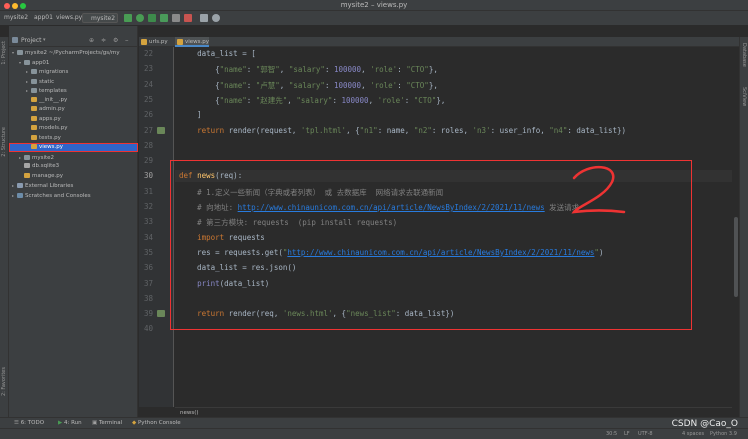 This screenshot has height=439, width=748. What do you see at coordinates (95, 423) in the screenshot?
I see `terminal-icon: ▣` at bounding box center [95, 423].